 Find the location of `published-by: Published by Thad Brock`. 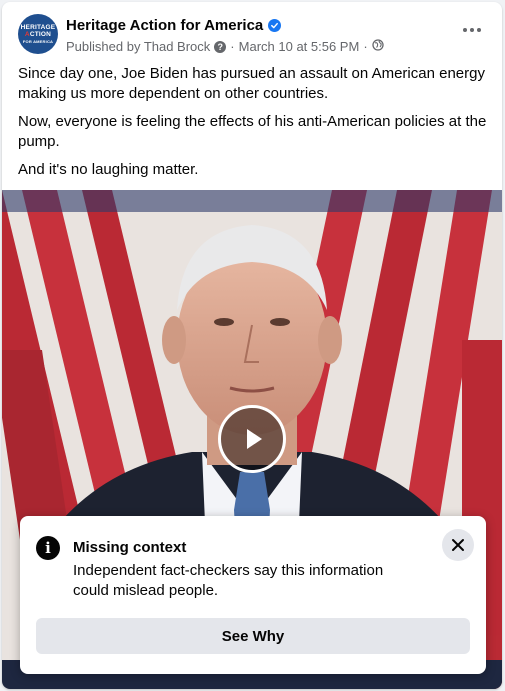

published-by: Published by Thad Brock is located at coordinates (138, 46).